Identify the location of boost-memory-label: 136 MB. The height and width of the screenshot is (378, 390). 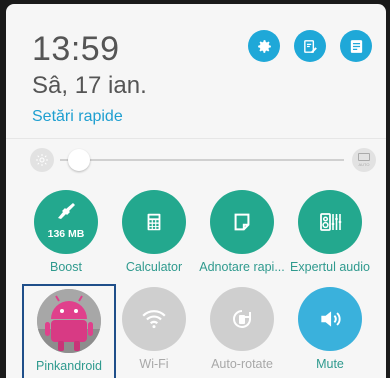
(66, 234).